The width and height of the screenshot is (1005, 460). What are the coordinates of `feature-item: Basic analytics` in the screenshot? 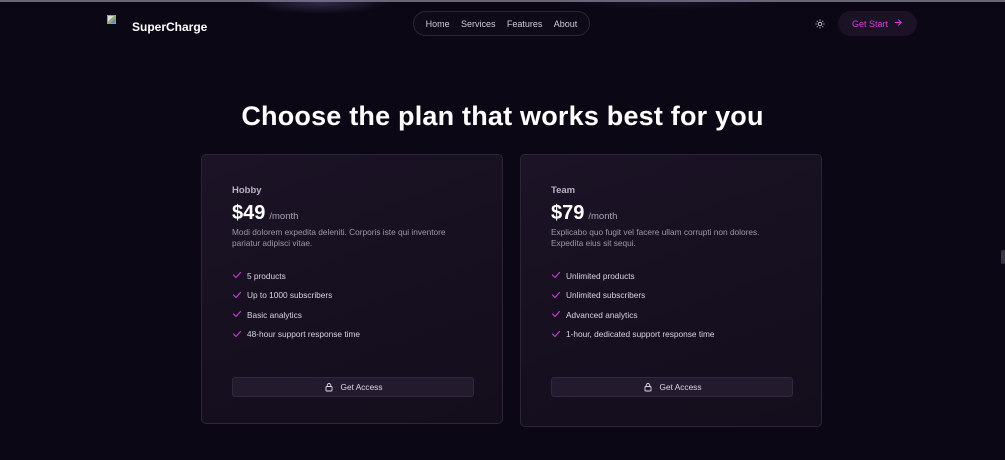 It's located at (296, 315).